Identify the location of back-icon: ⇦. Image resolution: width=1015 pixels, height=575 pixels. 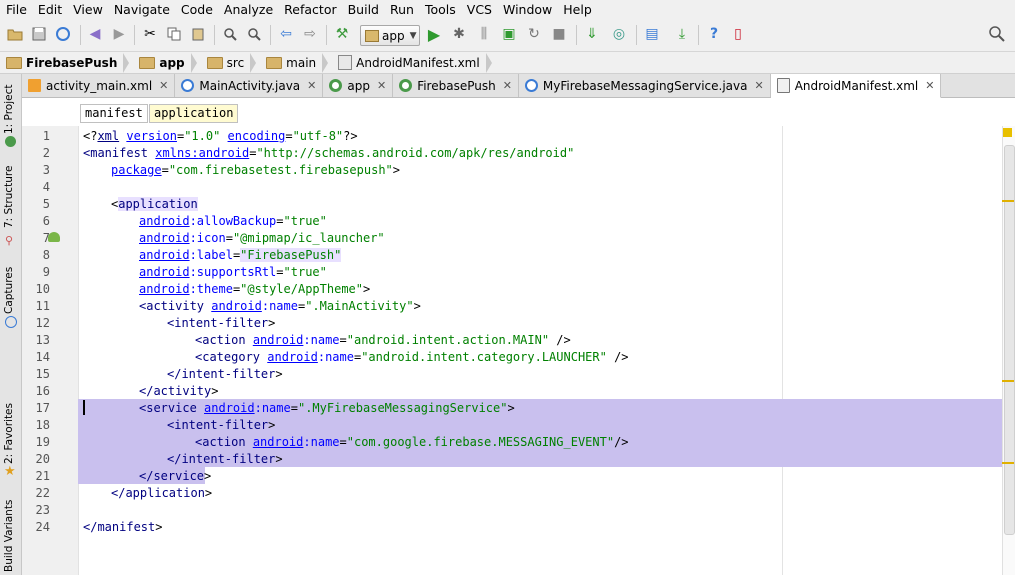
(286, 34).